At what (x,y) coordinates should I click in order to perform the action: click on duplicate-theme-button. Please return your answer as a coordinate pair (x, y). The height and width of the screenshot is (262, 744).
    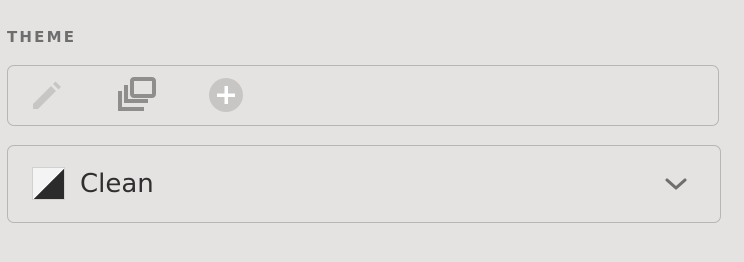
    Looking at the image, I should click on (136, 95).